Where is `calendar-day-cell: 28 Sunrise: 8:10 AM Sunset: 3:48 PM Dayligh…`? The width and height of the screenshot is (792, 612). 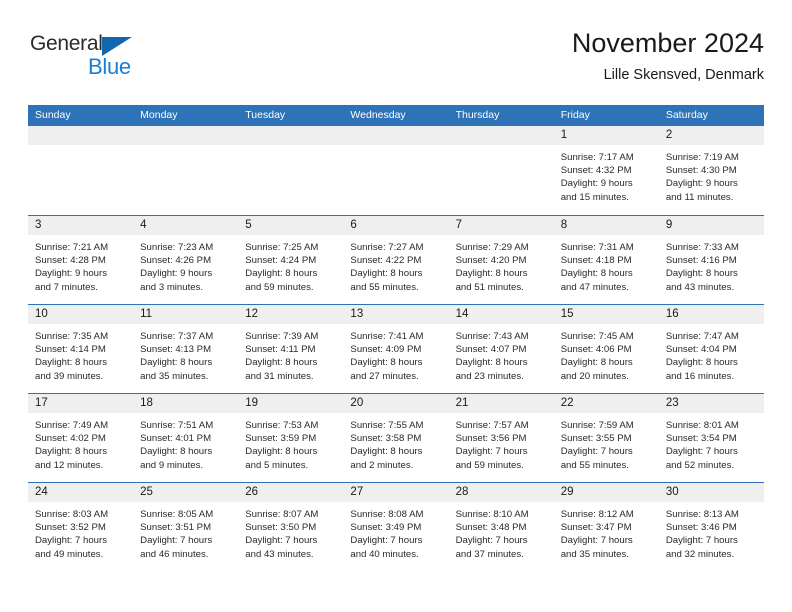 calendar-day-cell: 28 Sunrise: 8:10 AM Sunset: 3:48 PM Dayligh… is located at coordinates (501, 527).